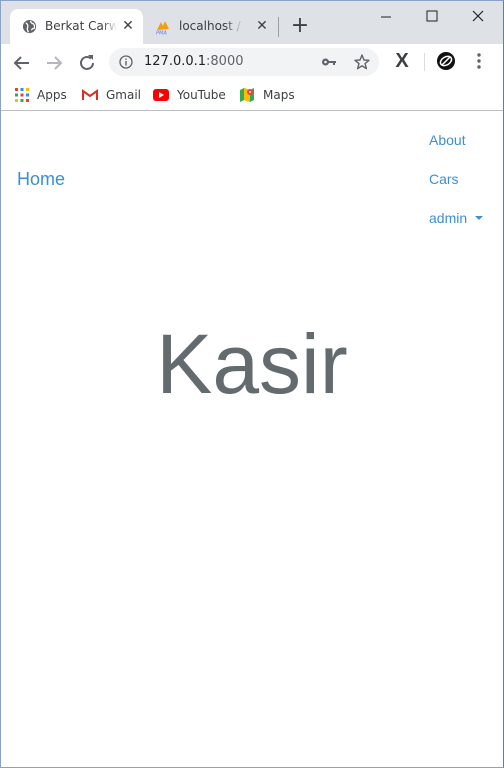 This screenshot has height=768, width=504. What do you see at coordinates (247, 95) in the screenshot?
I see `maps-icon` at bounding box center [247, 95].